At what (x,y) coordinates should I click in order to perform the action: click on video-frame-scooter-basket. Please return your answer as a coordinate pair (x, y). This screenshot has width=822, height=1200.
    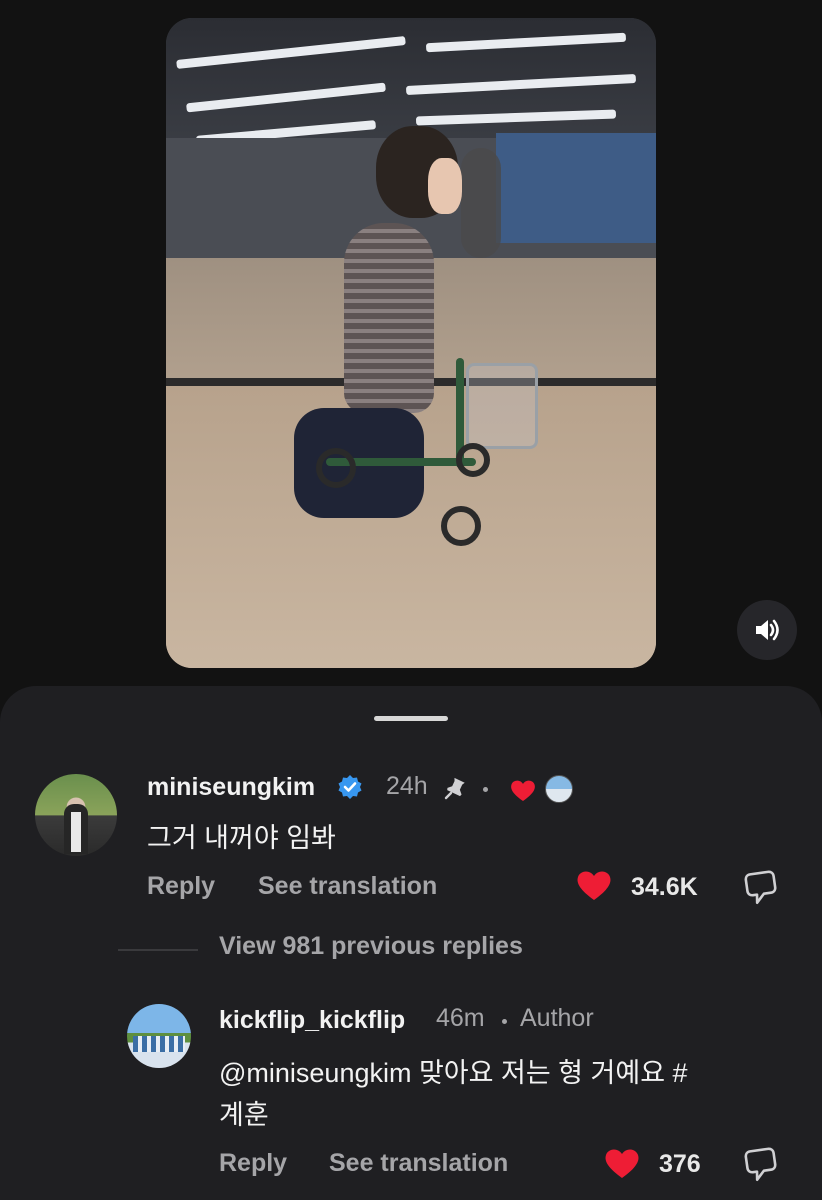
    Looking at the image, I should click on (502, 406).